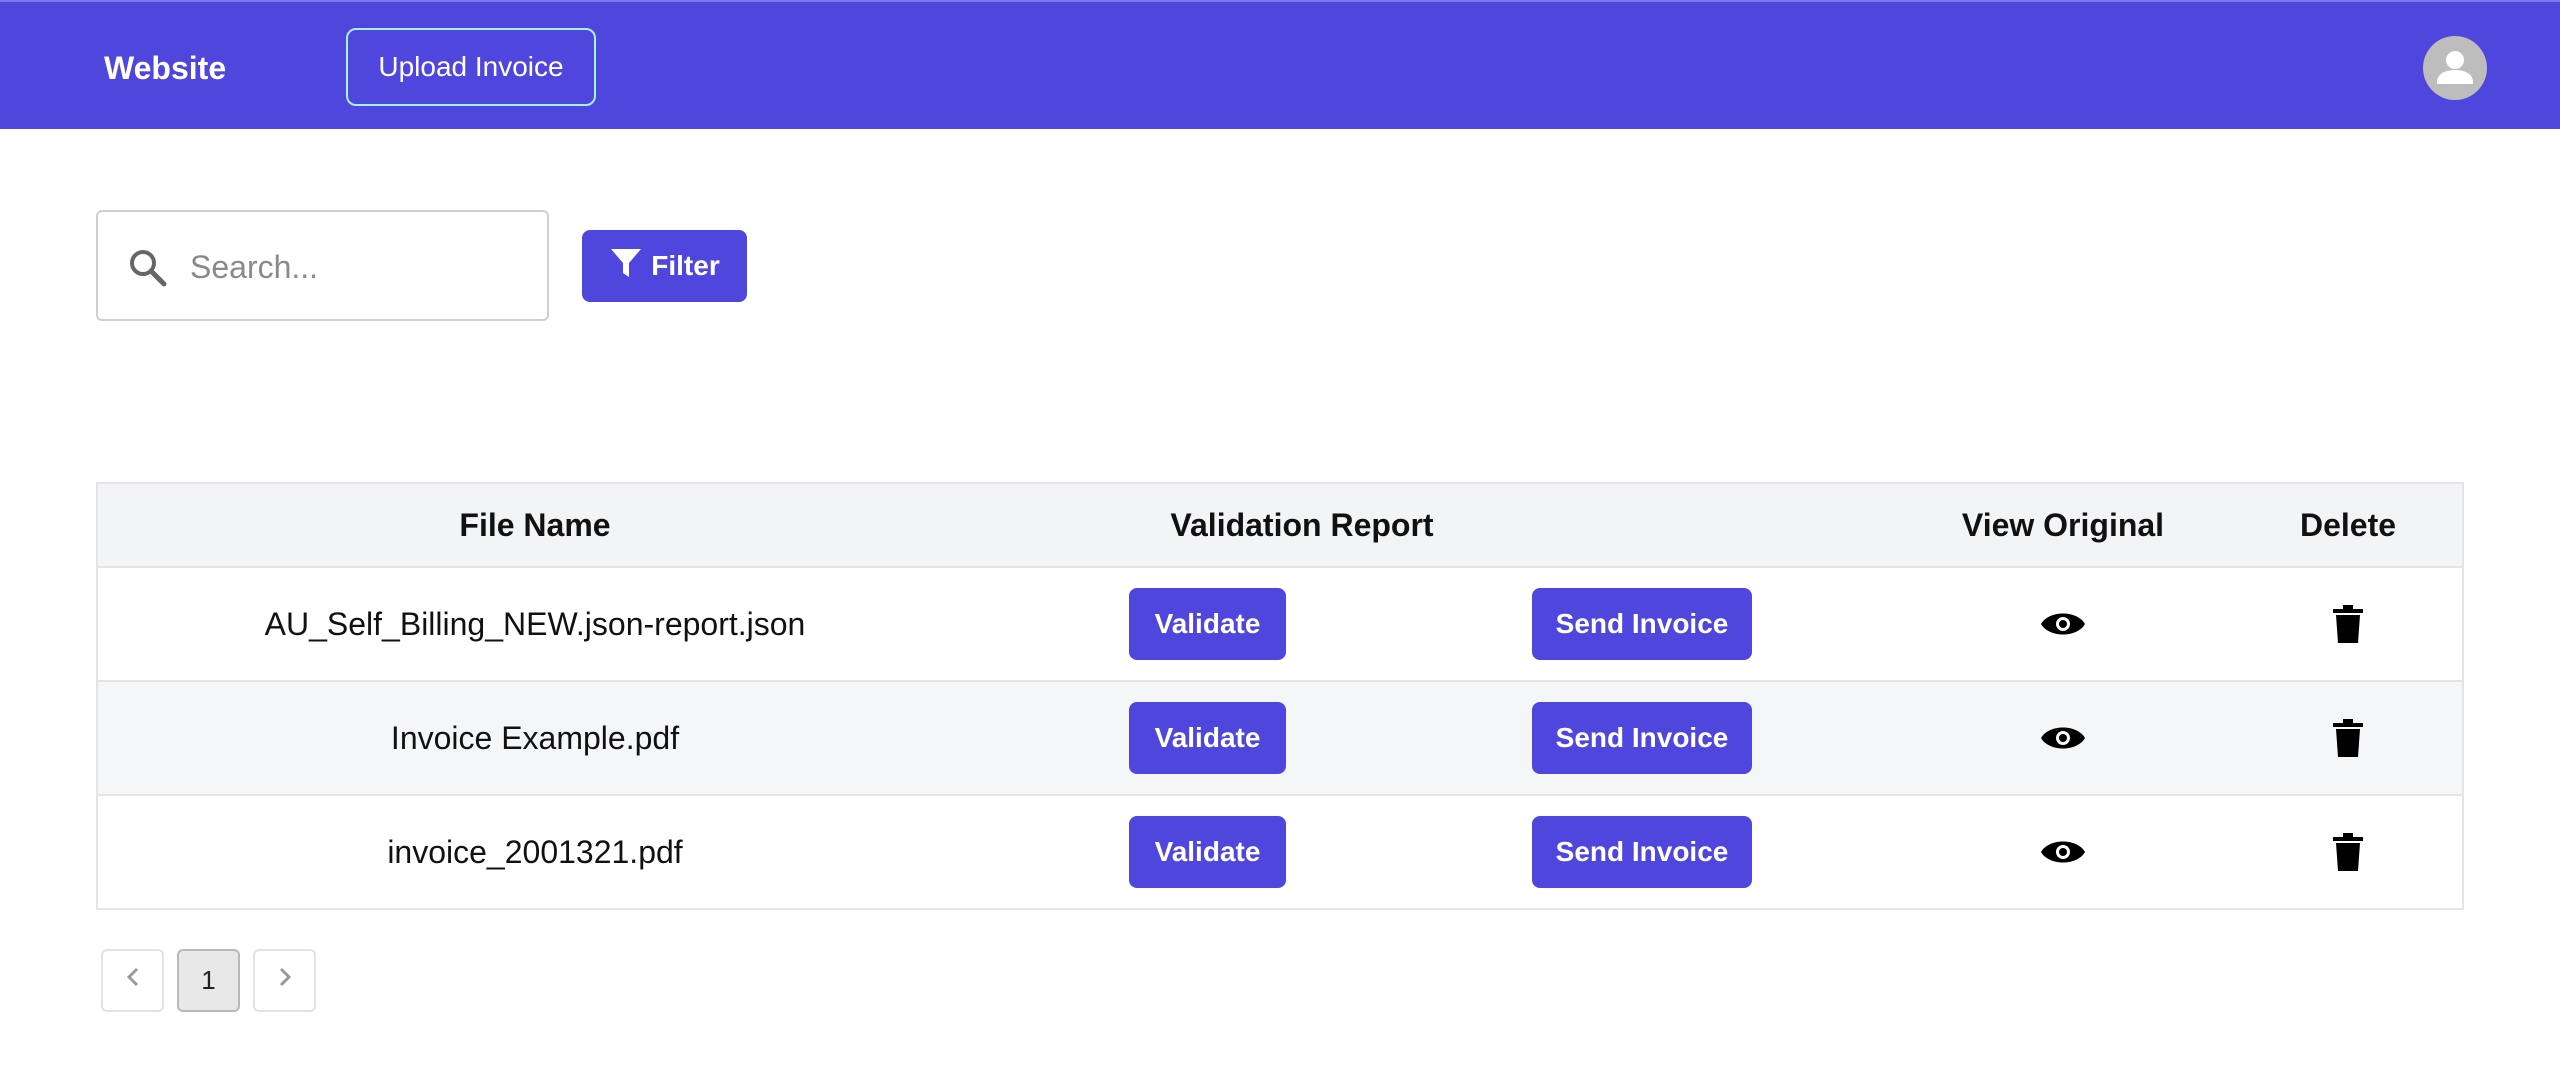 Image resolution: width=2560 pixels, height=1072 pixels. I want to click on search-box, so click(322, 265).